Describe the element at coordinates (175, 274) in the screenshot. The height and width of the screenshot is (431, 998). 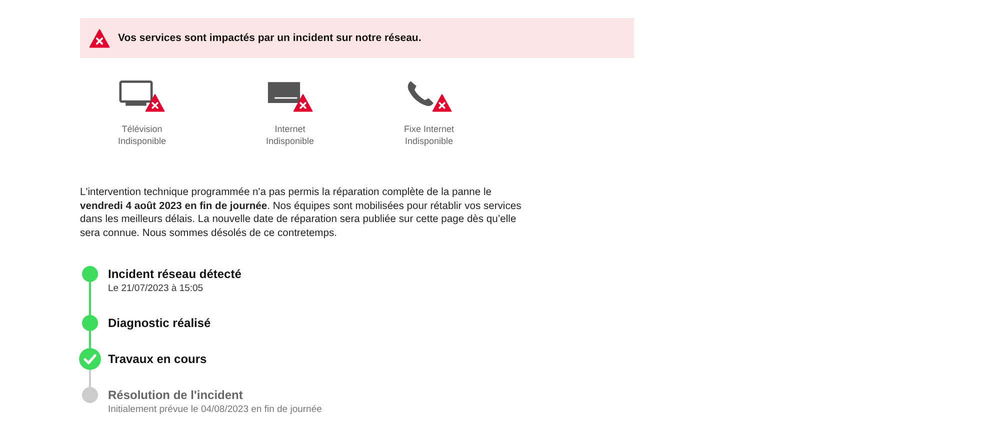
I see `step-title: Incident réseau détecté` at that location.